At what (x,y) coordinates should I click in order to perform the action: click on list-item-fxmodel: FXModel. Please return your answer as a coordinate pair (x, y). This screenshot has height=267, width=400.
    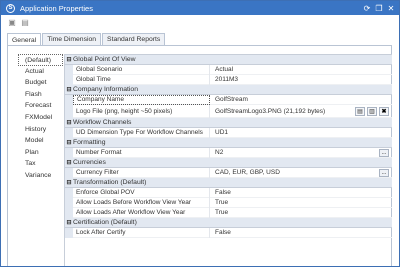
    Looking at the image, I should click on (40, 118).